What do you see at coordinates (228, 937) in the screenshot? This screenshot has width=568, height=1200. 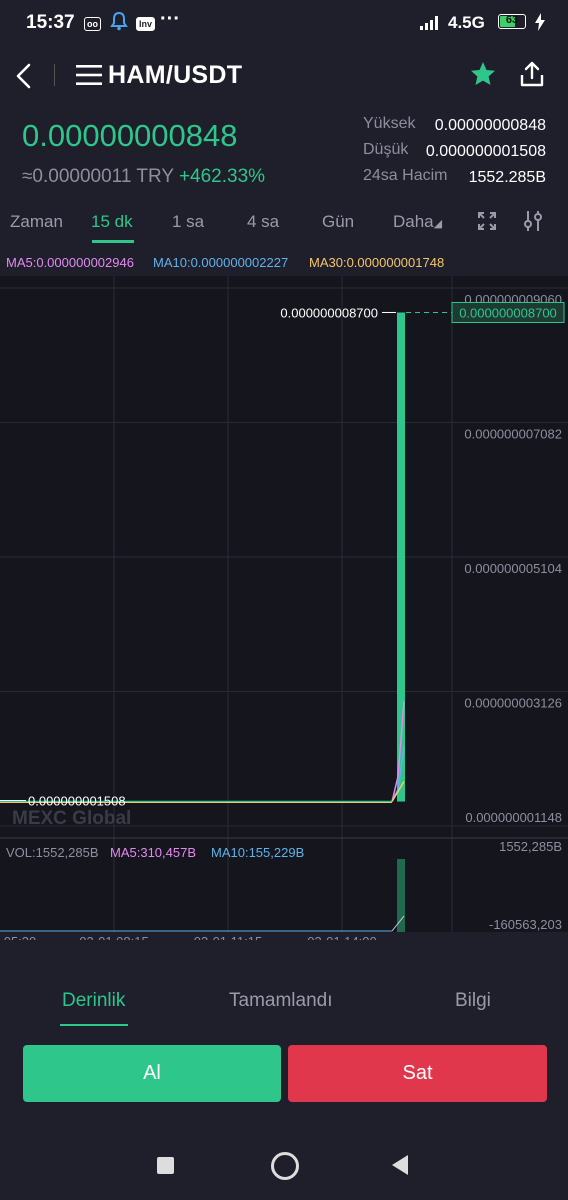 I see `time-tick-label: 03-01 11:15` at bounding box center [228, 937].